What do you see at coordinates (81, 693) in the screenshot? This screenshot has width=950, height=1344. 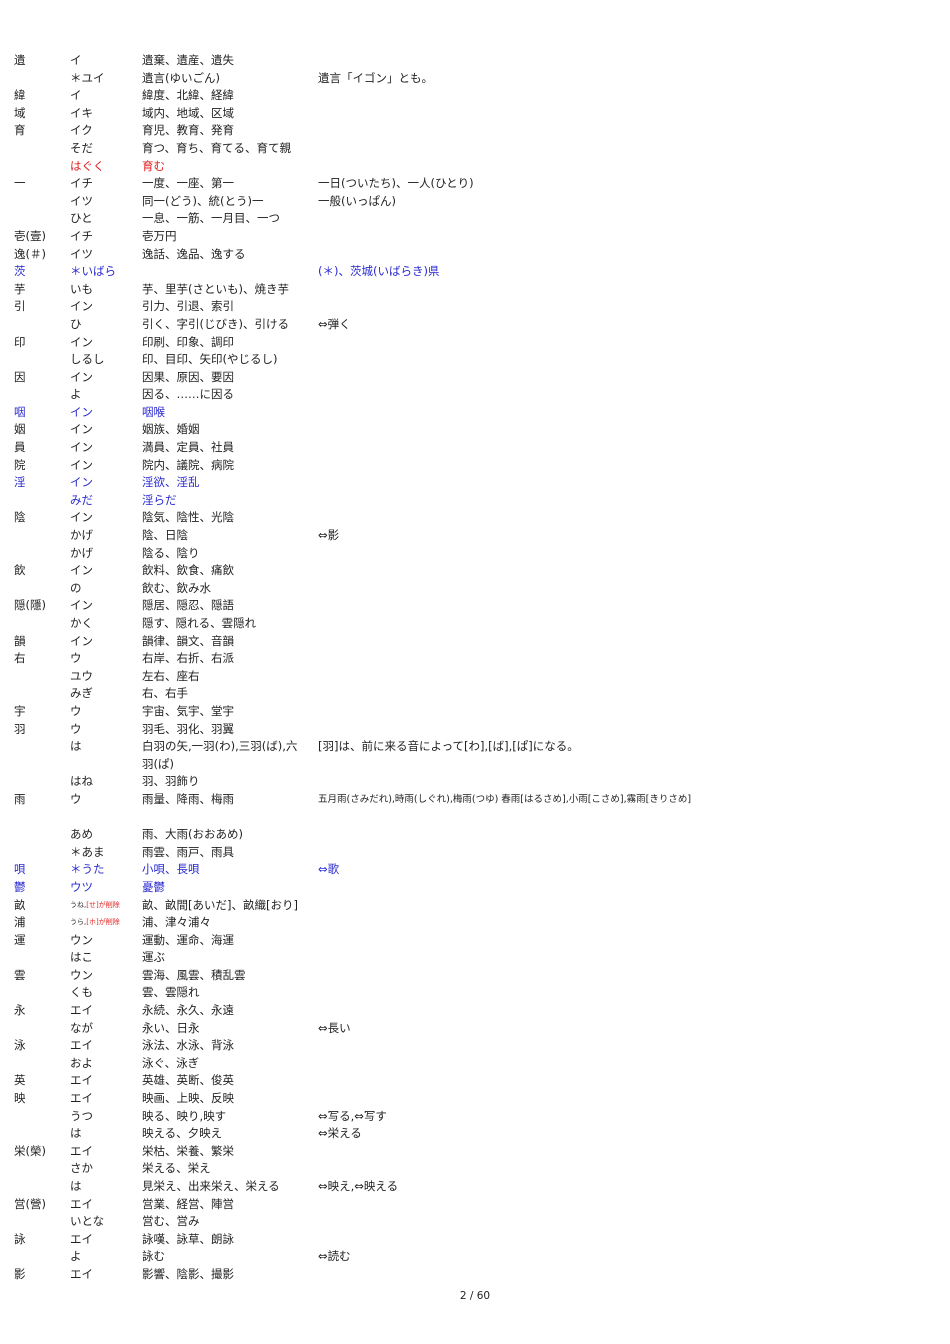 I see `reading-cell: みぎ` at bounding box center [81, 693].